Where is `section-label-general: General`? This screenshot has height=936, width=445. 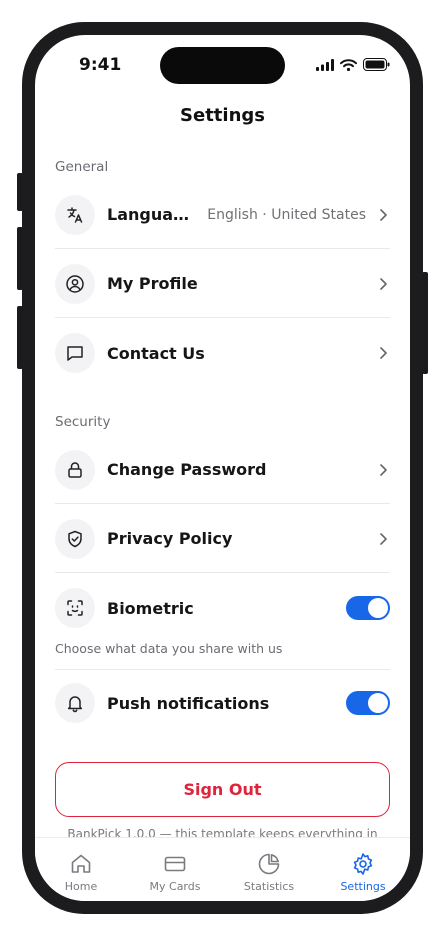
section-label-general: General is located at coordinates (82, 167).